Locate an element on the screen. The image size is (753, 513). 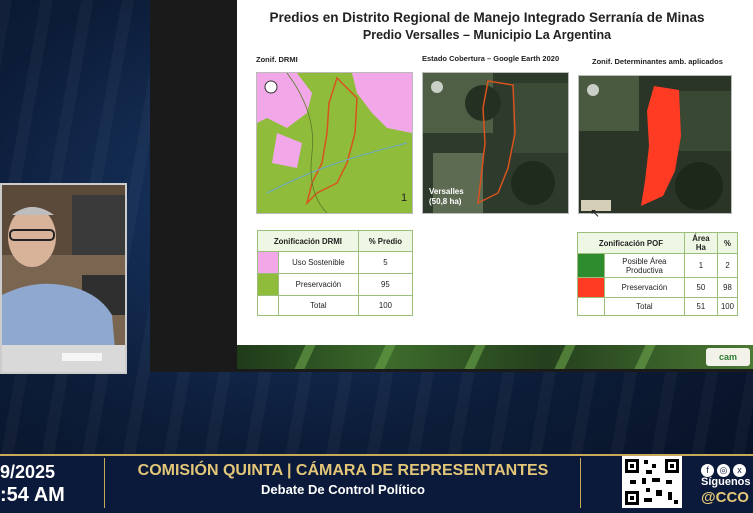
table-cell: Posible Área Productiva is located at coordinates (644, 265).